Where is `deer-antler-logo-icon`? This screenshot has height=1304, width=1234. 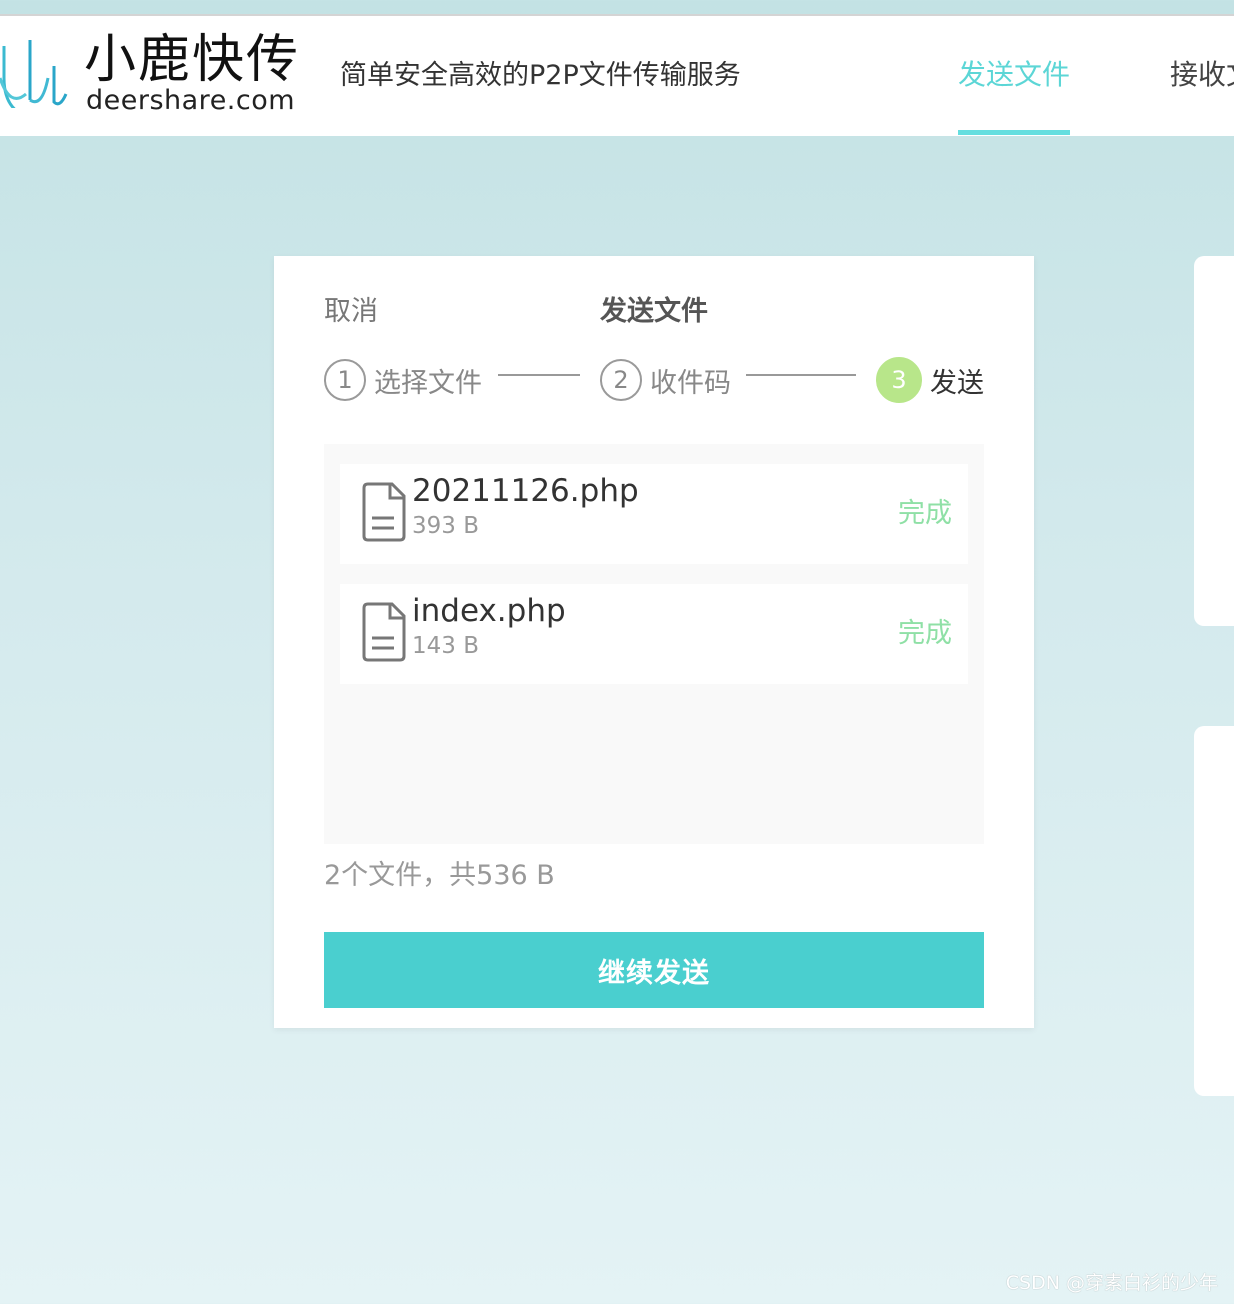
deer-antler-logo-icon is located at coordinates (34, 74).